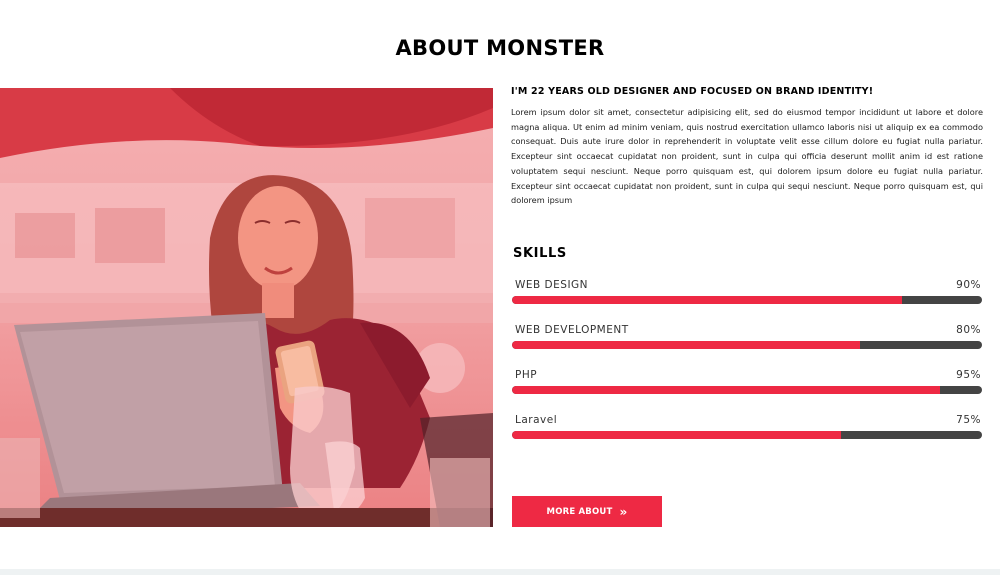  Describe the element at coordinates (747, 426) in the screenshot. I see `skill-laravel: Laravel 75%` at that location.